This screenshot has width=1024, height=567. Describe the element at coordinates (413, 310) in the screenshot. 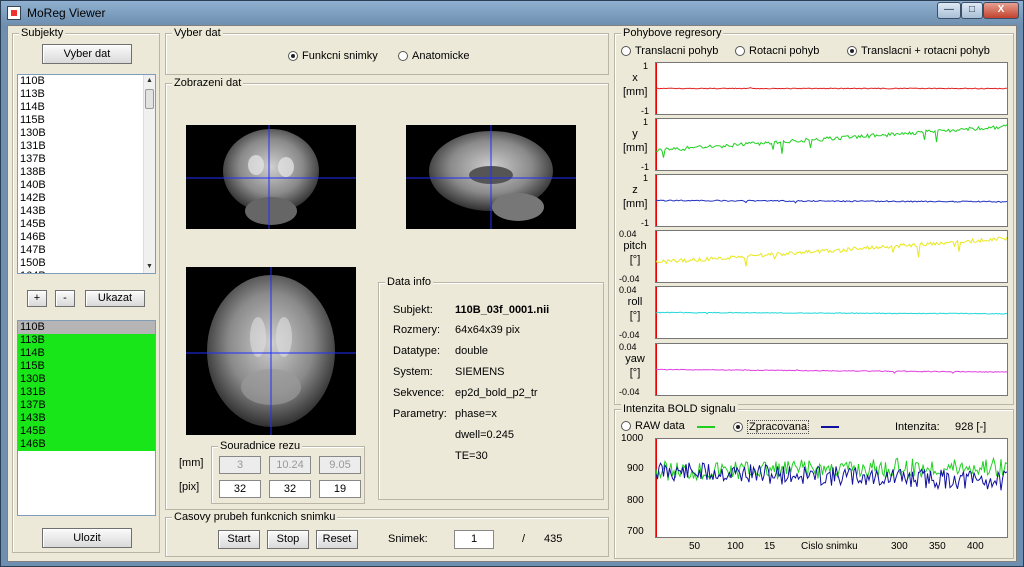

I see `info-label: Subjekt:` at that location.